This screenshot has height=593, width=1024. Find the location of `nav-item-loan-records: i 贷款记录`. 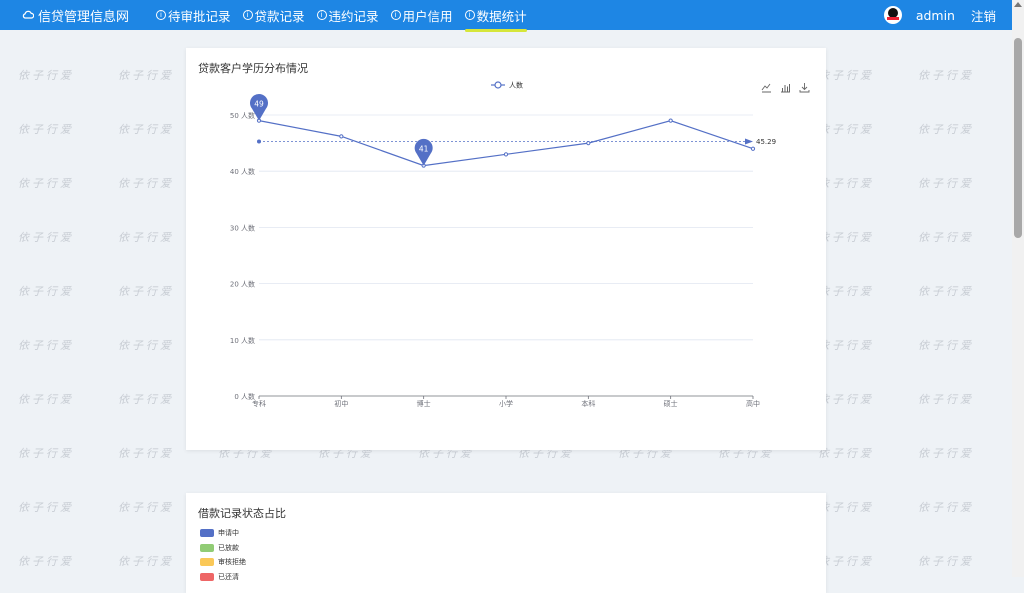

nav-item-loan-records: i 贷款记录 is located at coordinates (273, 15).